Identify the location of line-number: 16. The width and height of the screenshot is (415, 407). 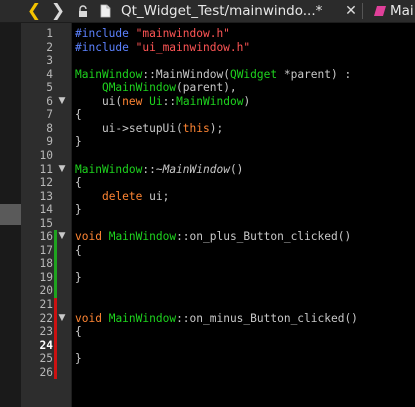
(46, 237).